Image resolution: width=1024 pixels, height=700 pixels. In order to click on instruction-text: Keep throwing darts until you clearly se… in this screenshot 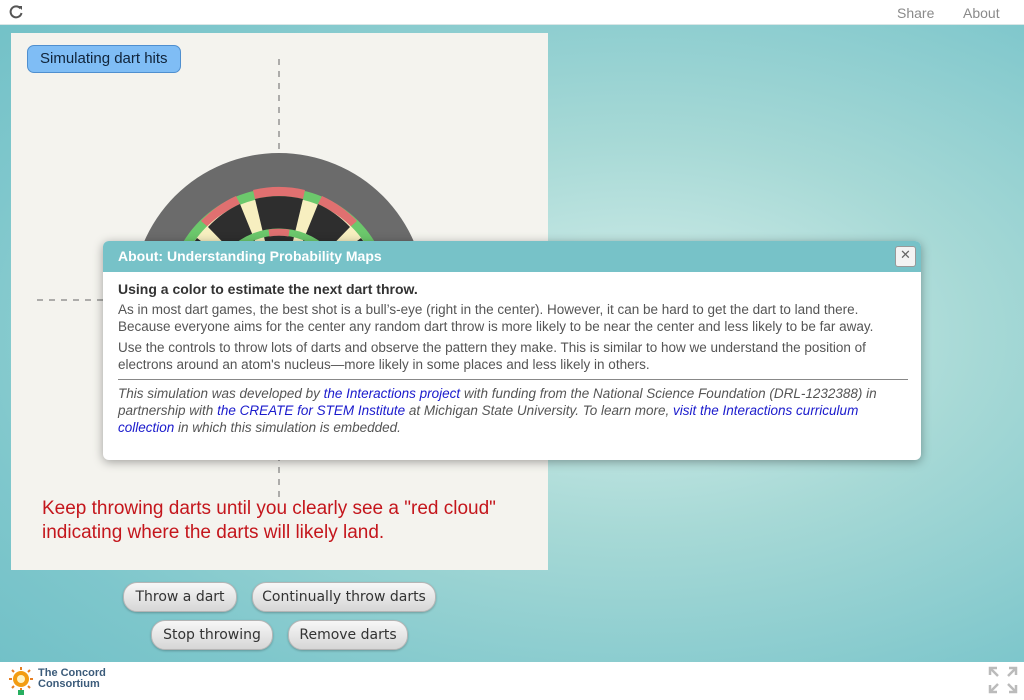, I will do `click(269, 520)`.